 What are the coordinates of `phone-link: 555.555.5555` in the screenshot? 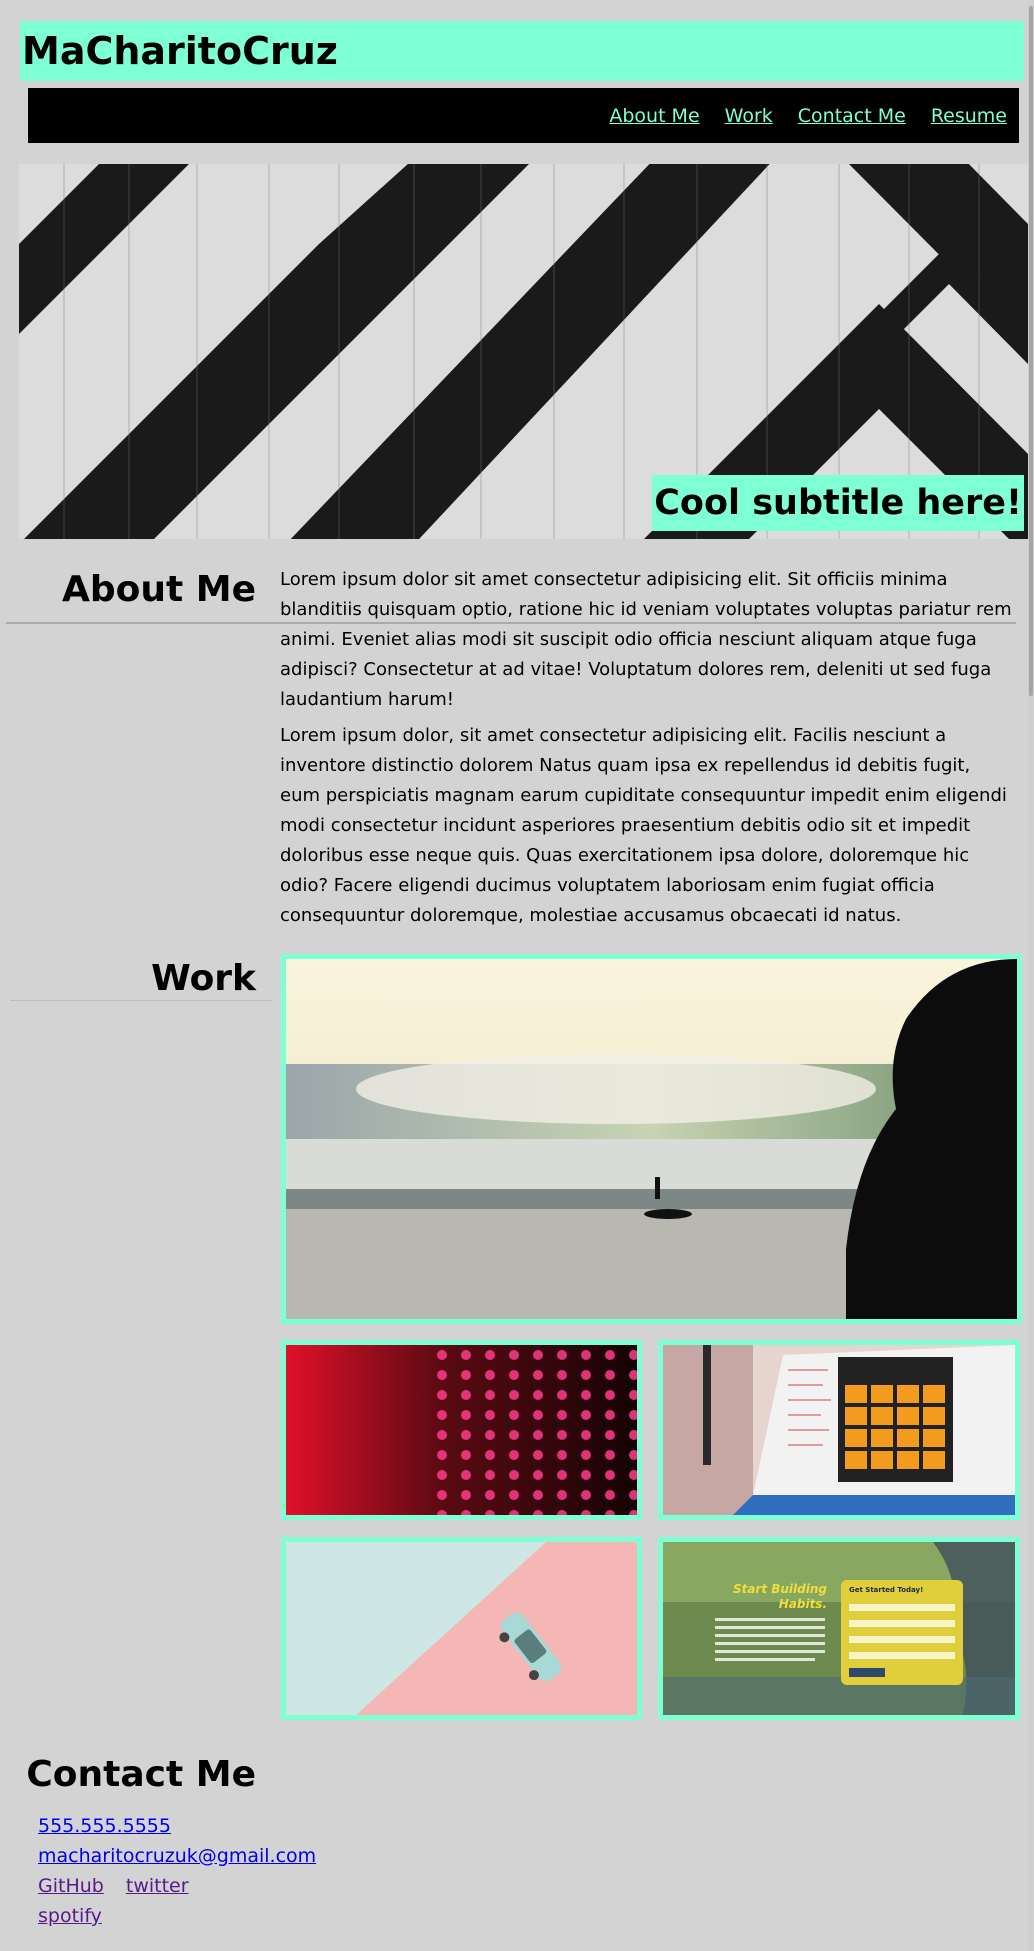 It's located at (104, 1826).